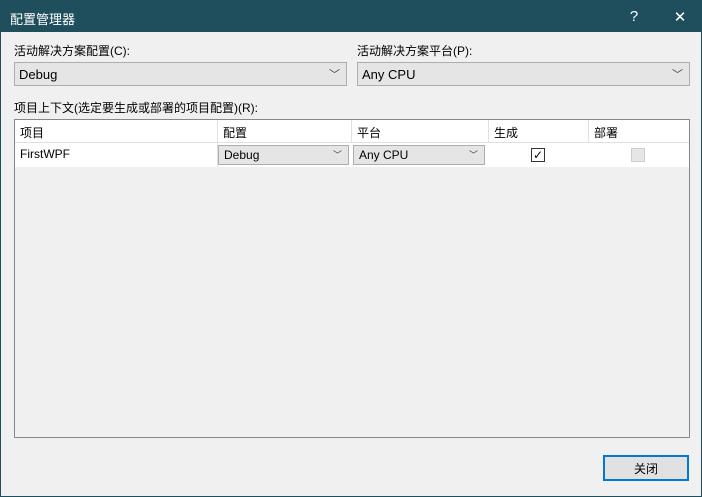 The image size is (702, 497). I want to click on grid-header: 项目 配置 平台 生成 部署, so click(352, 131).